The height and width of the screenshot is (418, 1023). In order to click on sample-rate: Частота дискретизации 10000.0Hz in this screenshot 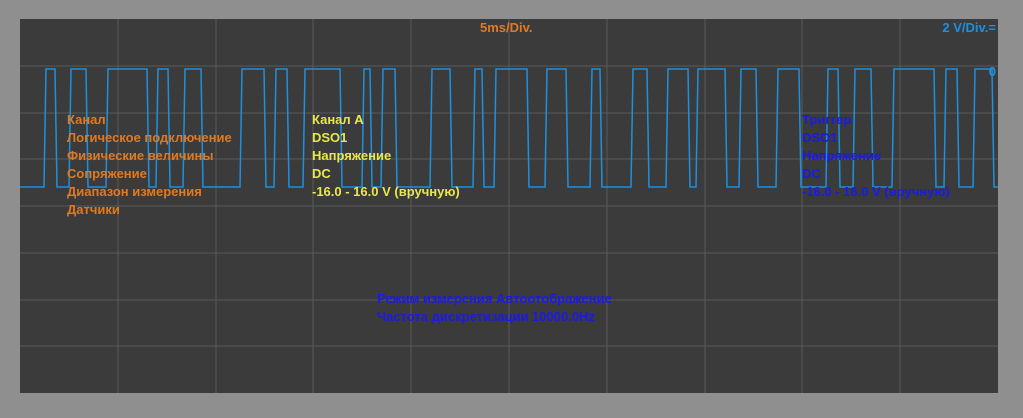, I will do `click(486, 316)`.